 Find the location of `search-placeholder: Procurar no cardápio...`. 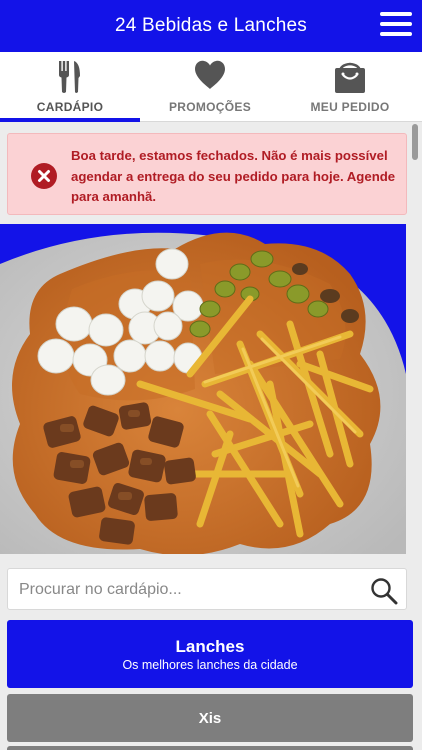

search-placeholder: Procurar no cardápio... is located at coordinates (100, 589).